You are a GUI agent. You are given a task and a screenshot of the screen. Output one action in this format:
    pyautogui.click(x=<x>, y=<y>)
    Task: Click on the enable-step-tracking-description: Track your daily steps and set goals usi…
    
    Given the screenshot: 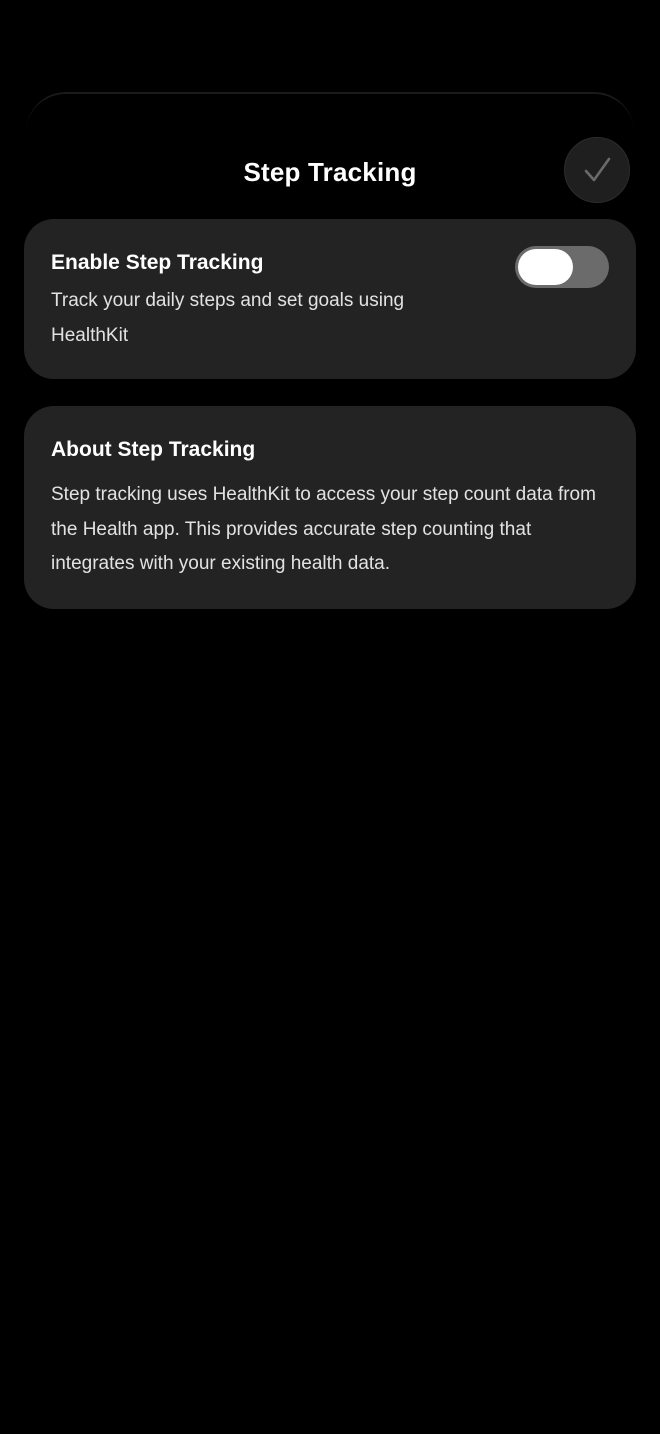 What is the action you would take?
    pyautogui.click(x=228, y=318)
    